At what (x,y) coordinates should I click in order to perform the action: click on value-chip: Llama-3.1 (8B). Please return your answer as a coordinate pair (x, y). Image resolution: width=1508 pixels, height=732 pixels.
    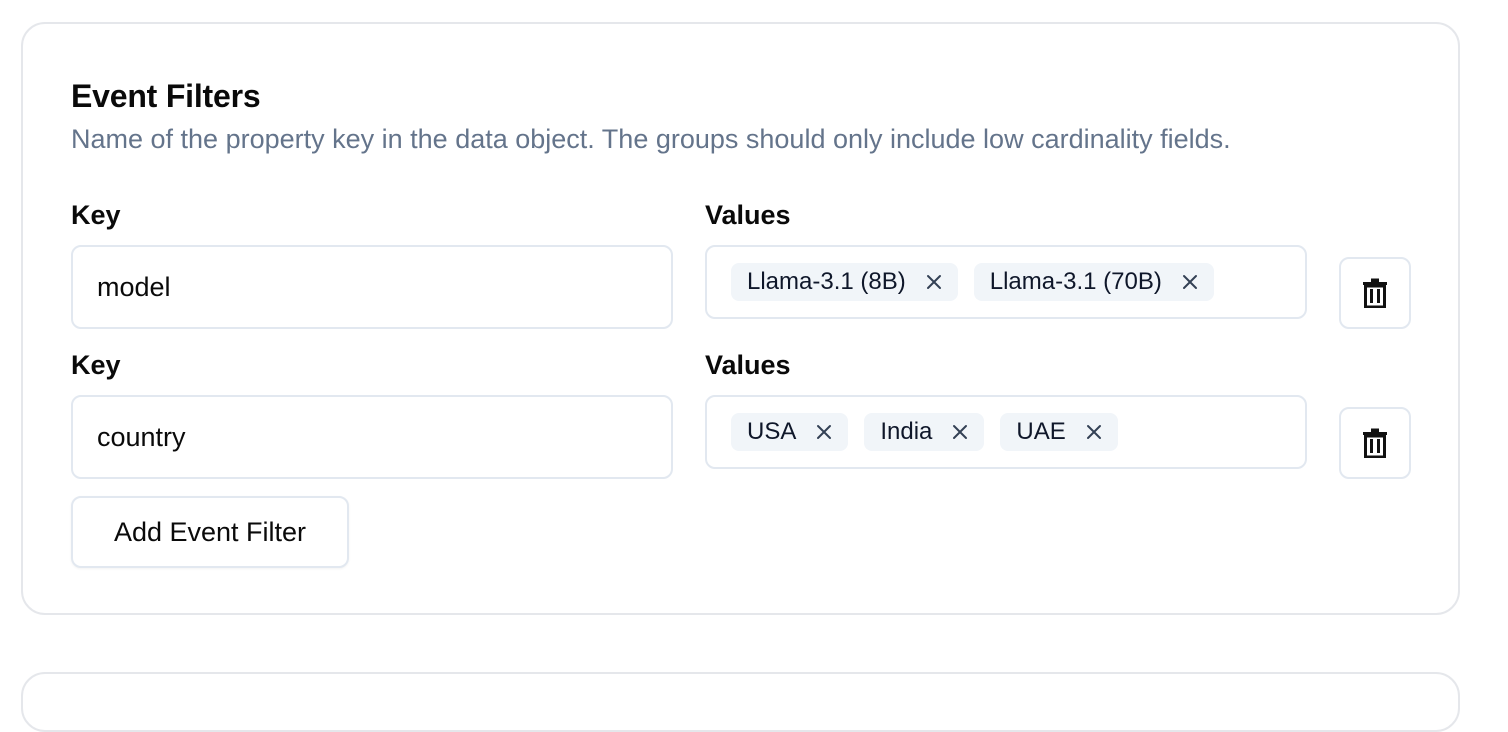
    Looking at the image, I should click on (844, 282).